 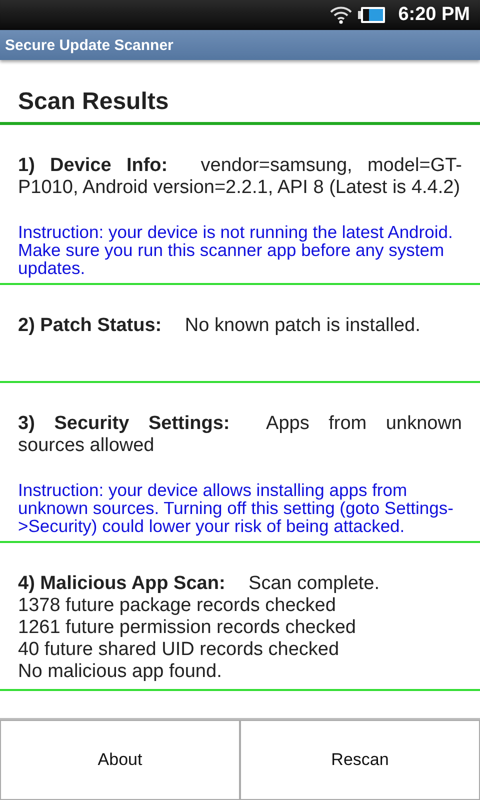 I want to click on result-line: 1261 future permission records checked, so click(x=187, y=628).